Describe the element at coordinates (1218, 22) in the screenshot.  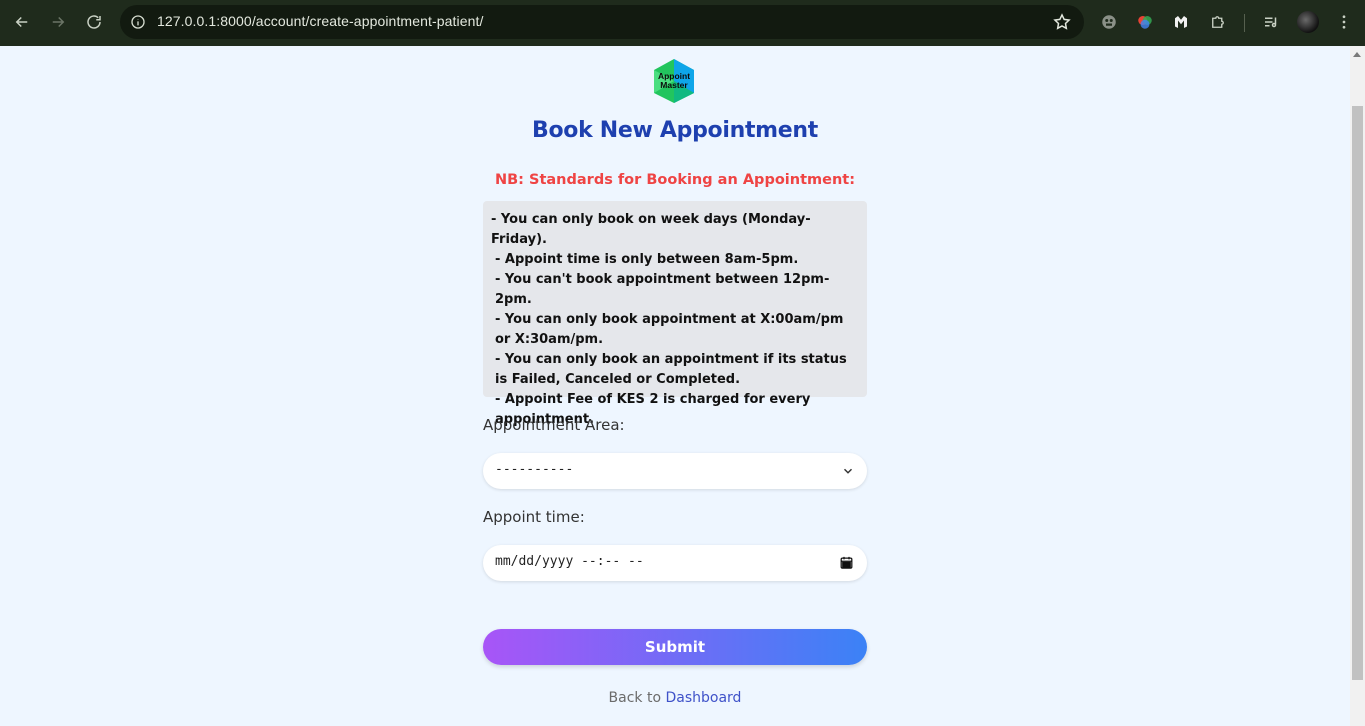
I see `puzzle-extensions-icon` at that location.